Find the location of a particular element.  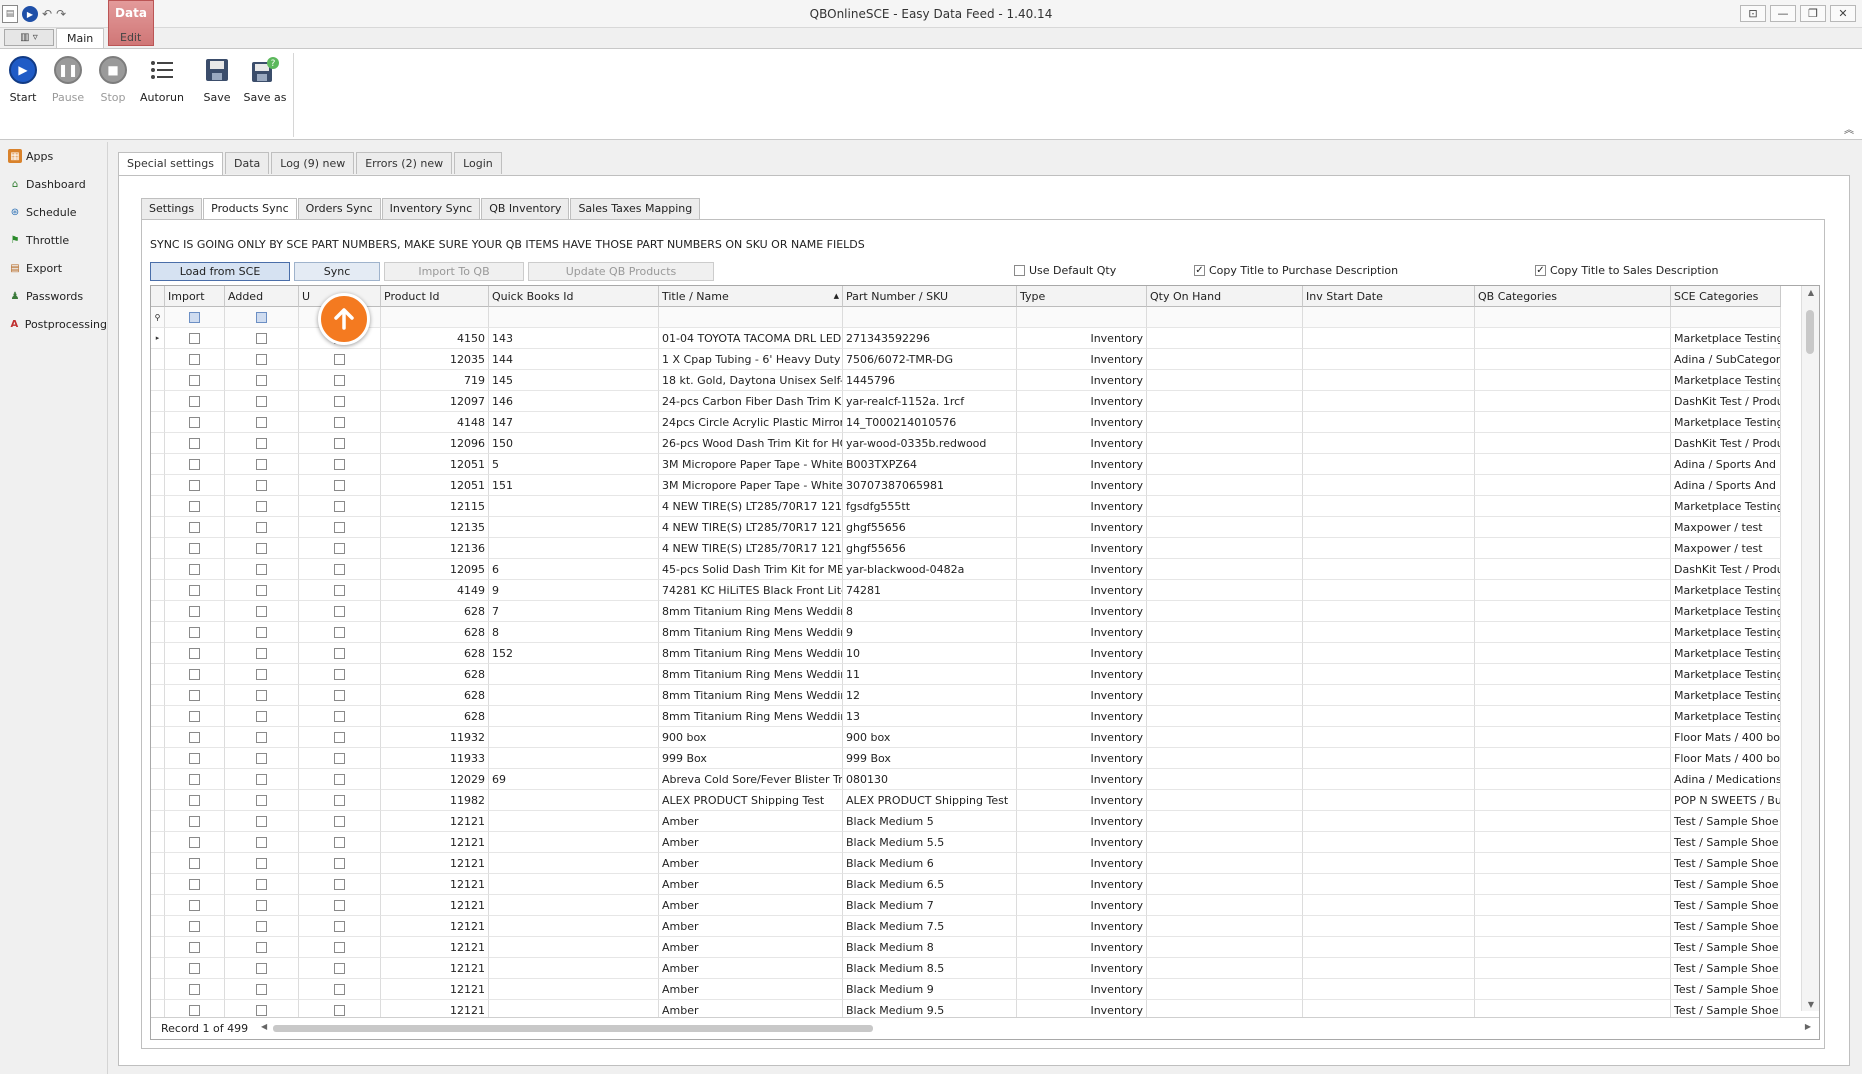

scroll-down-icon: ▼ is located at coordinates (1810, 1004).